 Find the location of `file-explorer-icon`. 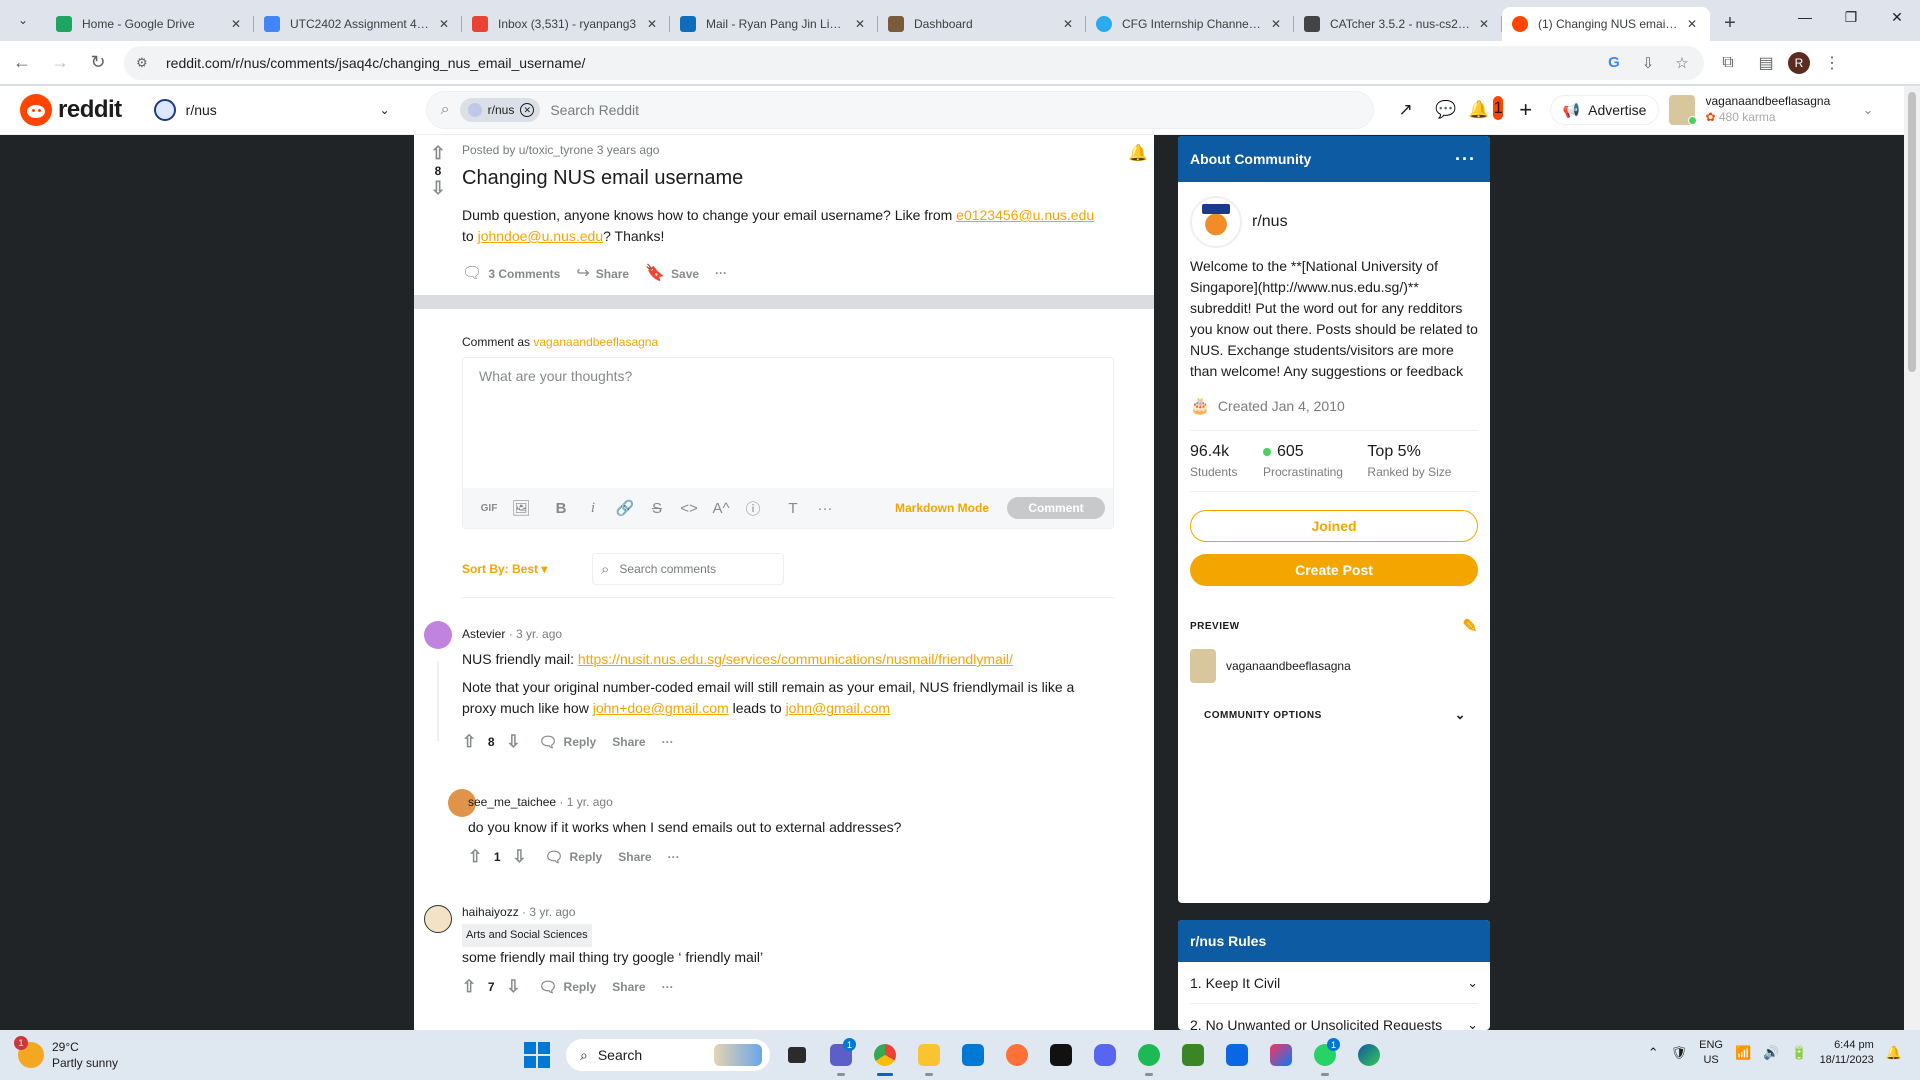

file-explorer-icon is located at coordinates (929, 1057).